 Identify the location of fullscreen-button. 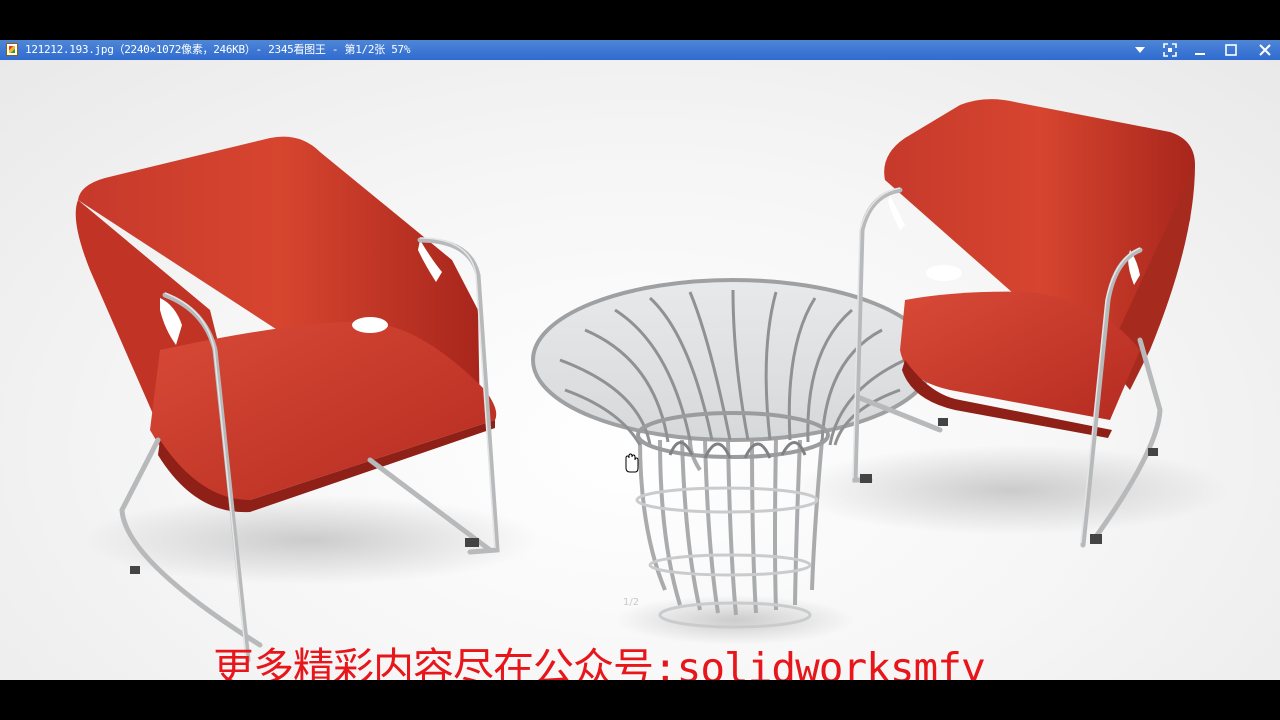
(1170, 50).